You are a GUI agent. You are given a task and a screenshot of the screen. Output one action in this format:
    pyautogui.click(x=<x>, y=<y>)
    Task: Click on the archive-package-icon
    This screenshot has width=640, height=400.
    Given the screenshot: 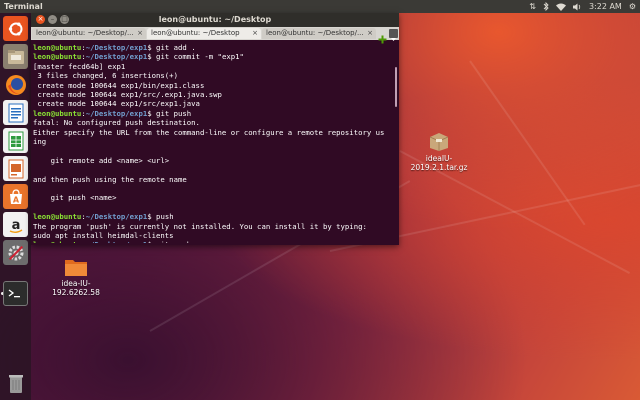 What is the action you would take?
    pyautogui.click(x=439, y=142)
    